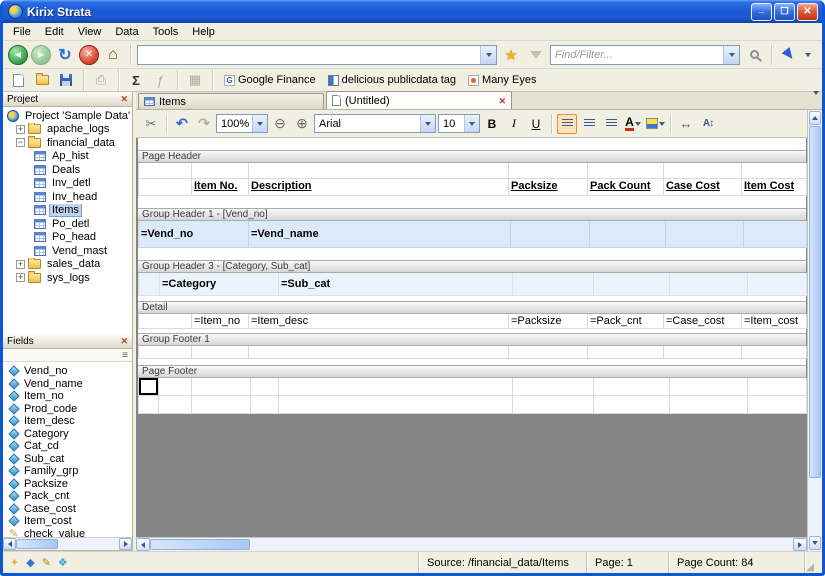  I want to click on report-cell: =Pack_cnt, so click(626, 321).